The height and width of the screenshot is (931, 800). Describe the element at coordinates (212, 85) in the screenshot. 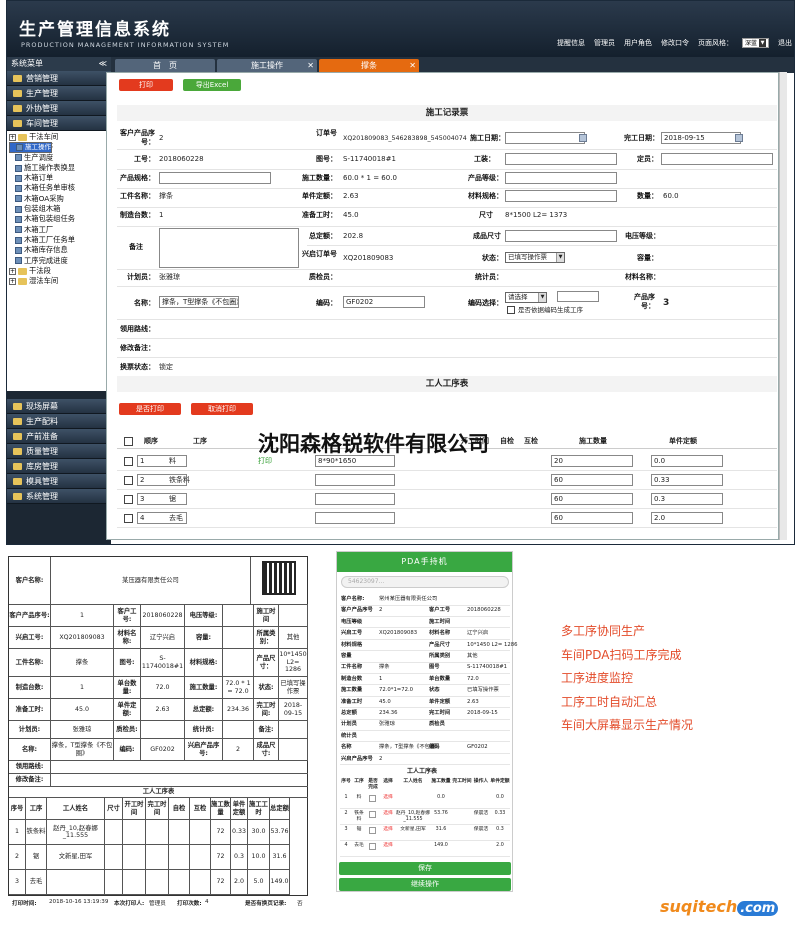

I see `export-excel-button: 导出Excel` at that location.